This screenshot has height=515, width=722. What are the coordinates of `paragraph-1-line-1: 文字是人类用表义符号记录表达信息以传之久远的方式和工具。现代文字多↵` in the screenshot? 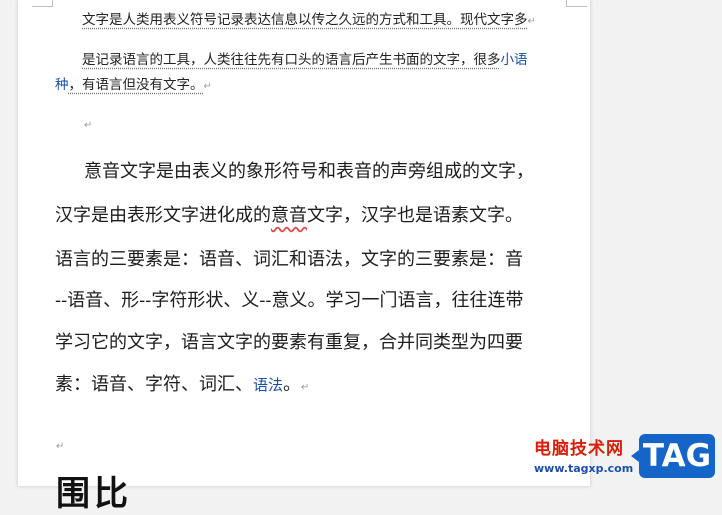 It's located at (332, 21).